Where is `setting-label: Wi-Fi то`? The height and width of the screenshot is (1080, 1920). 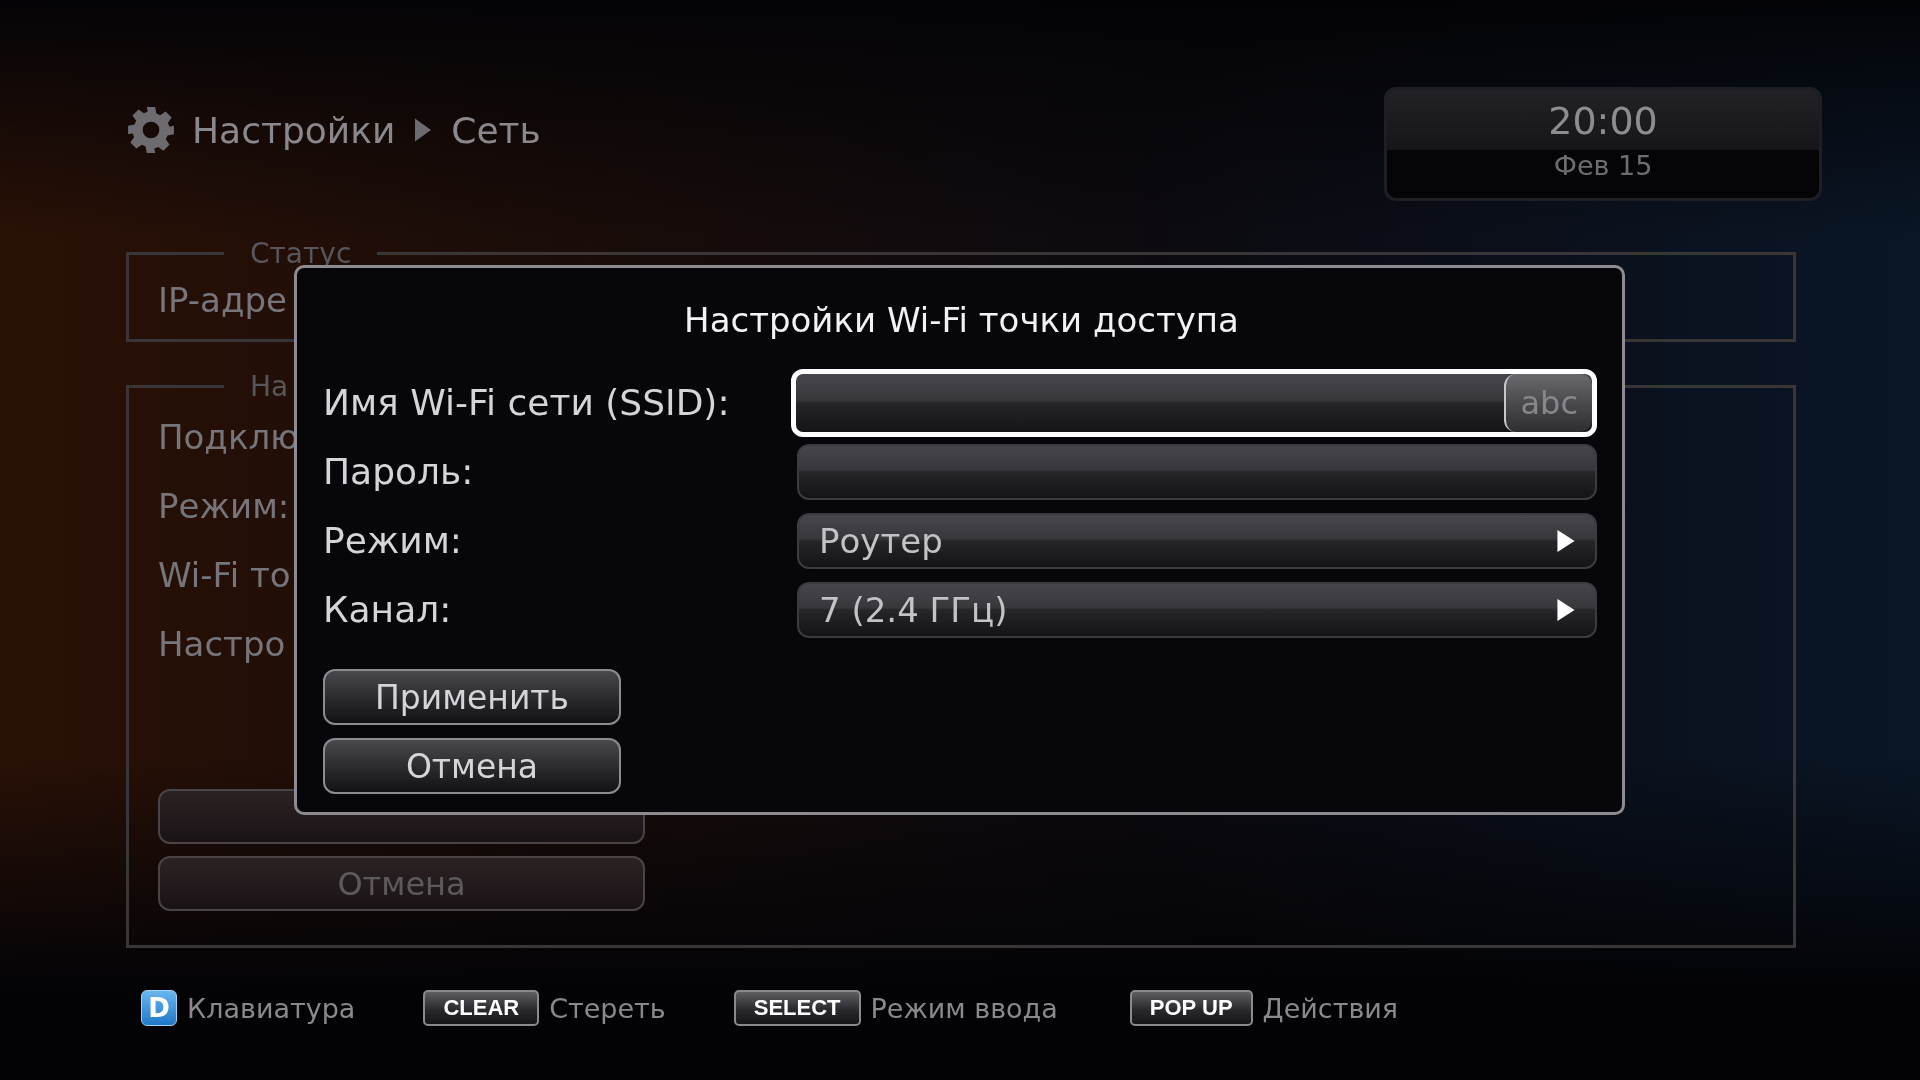
setting-label: Wi-Fi то is located at coordinates (224, 575).